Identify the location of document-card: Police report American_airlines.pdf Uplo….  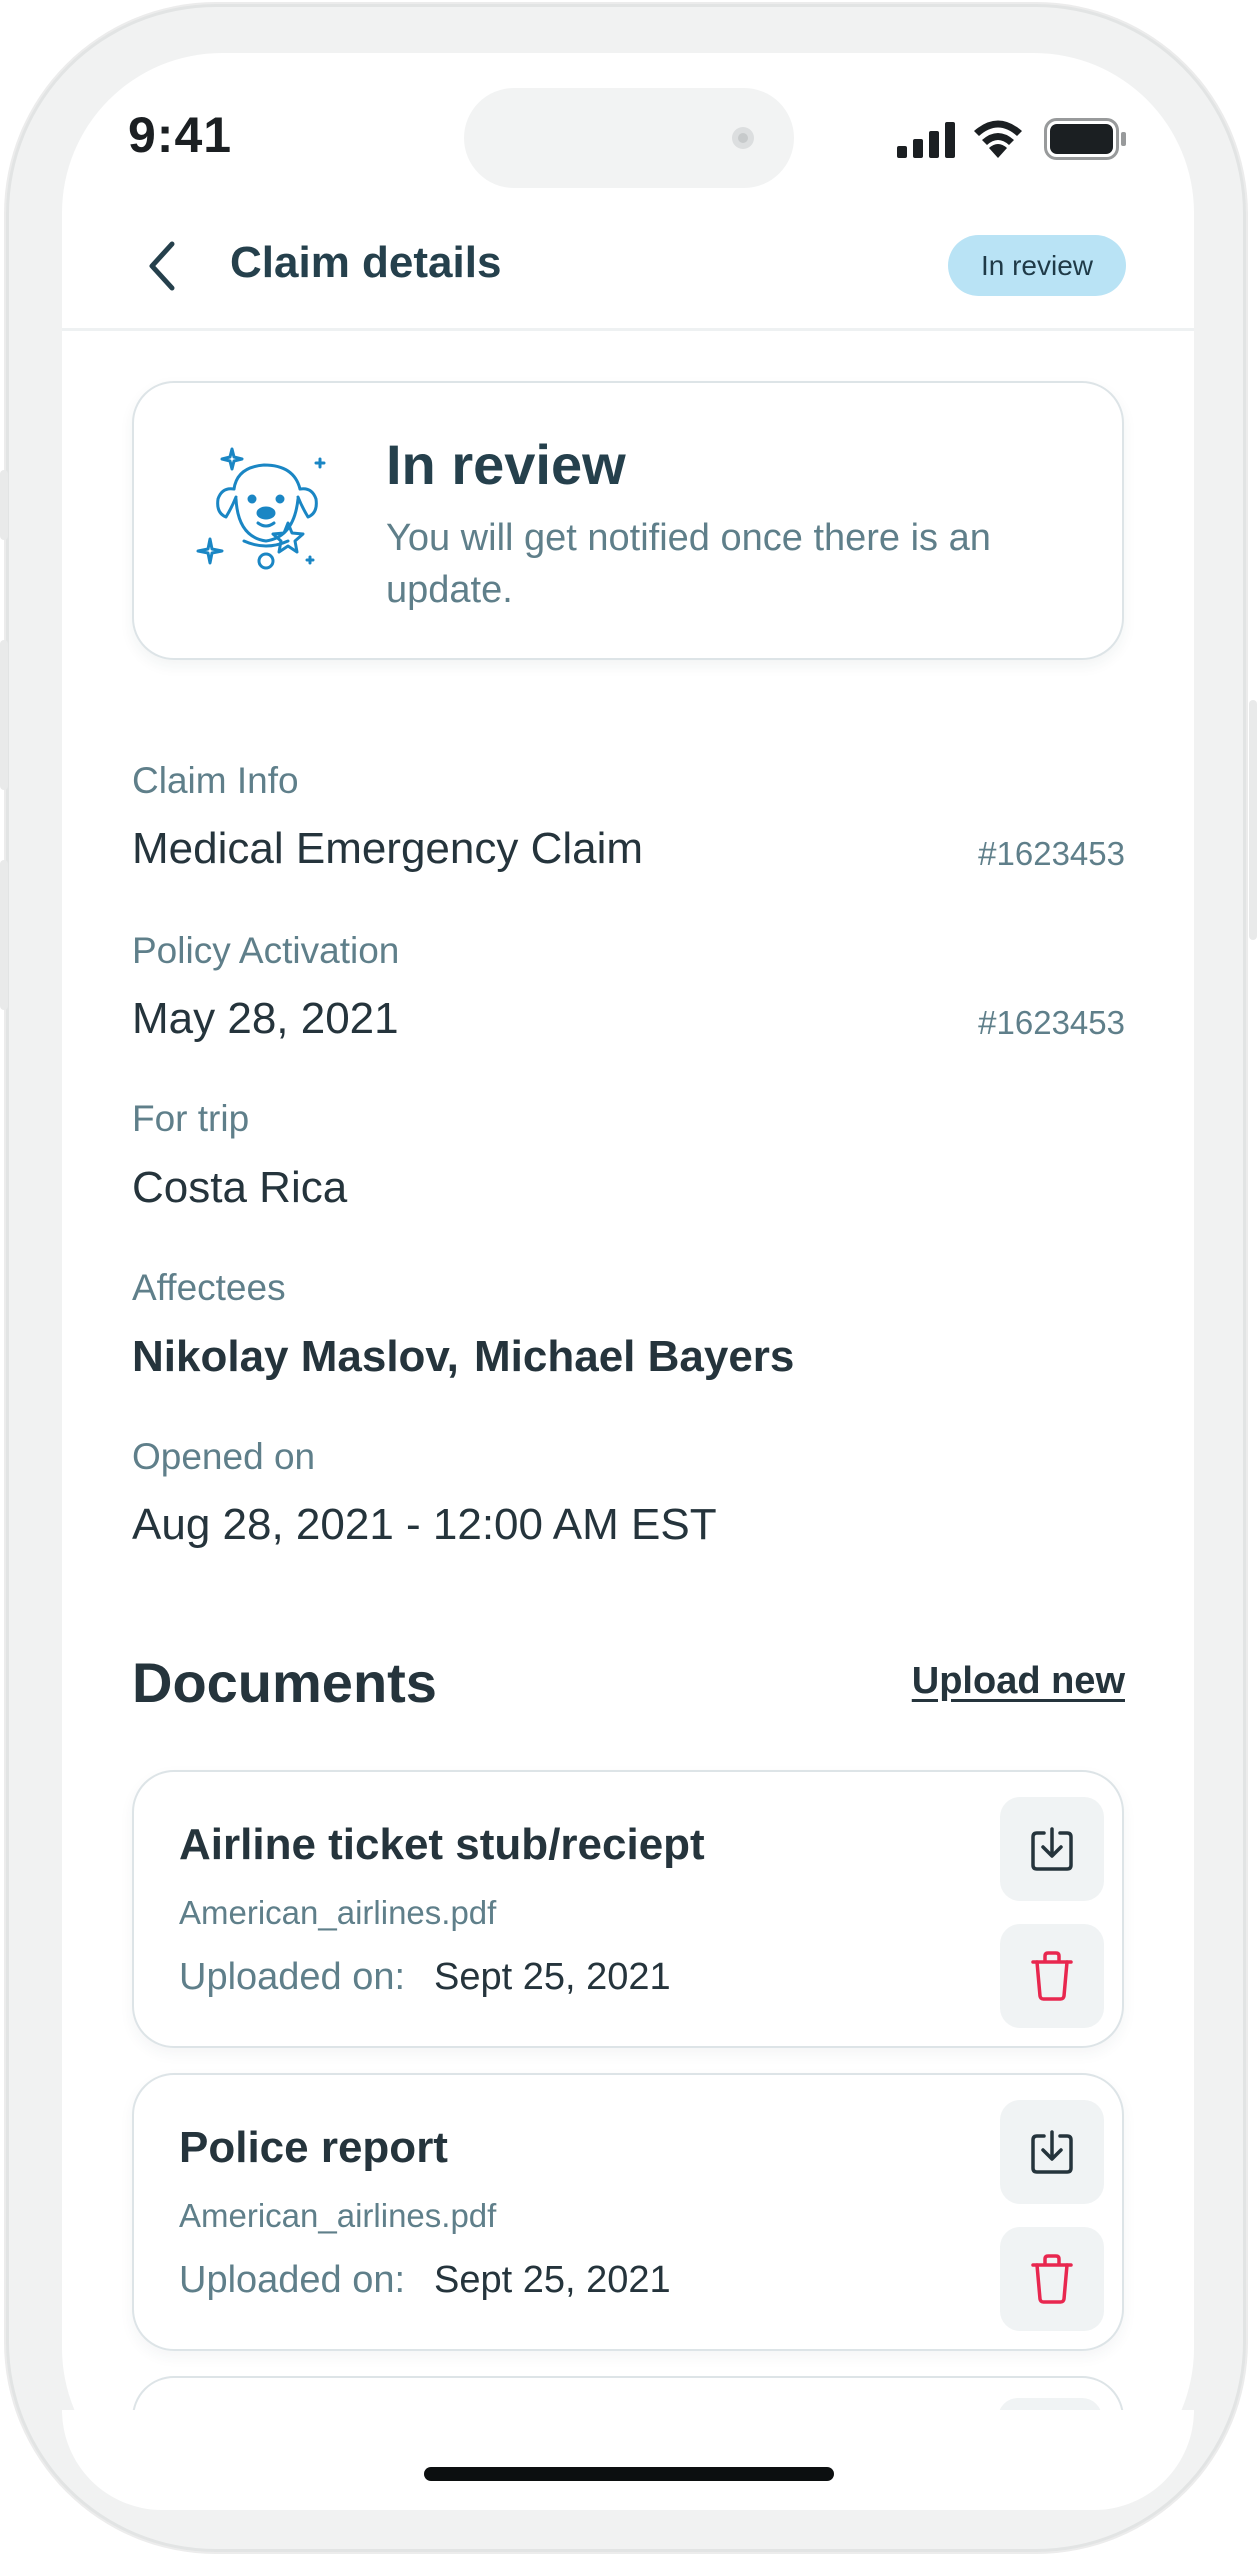
(628, 2212).